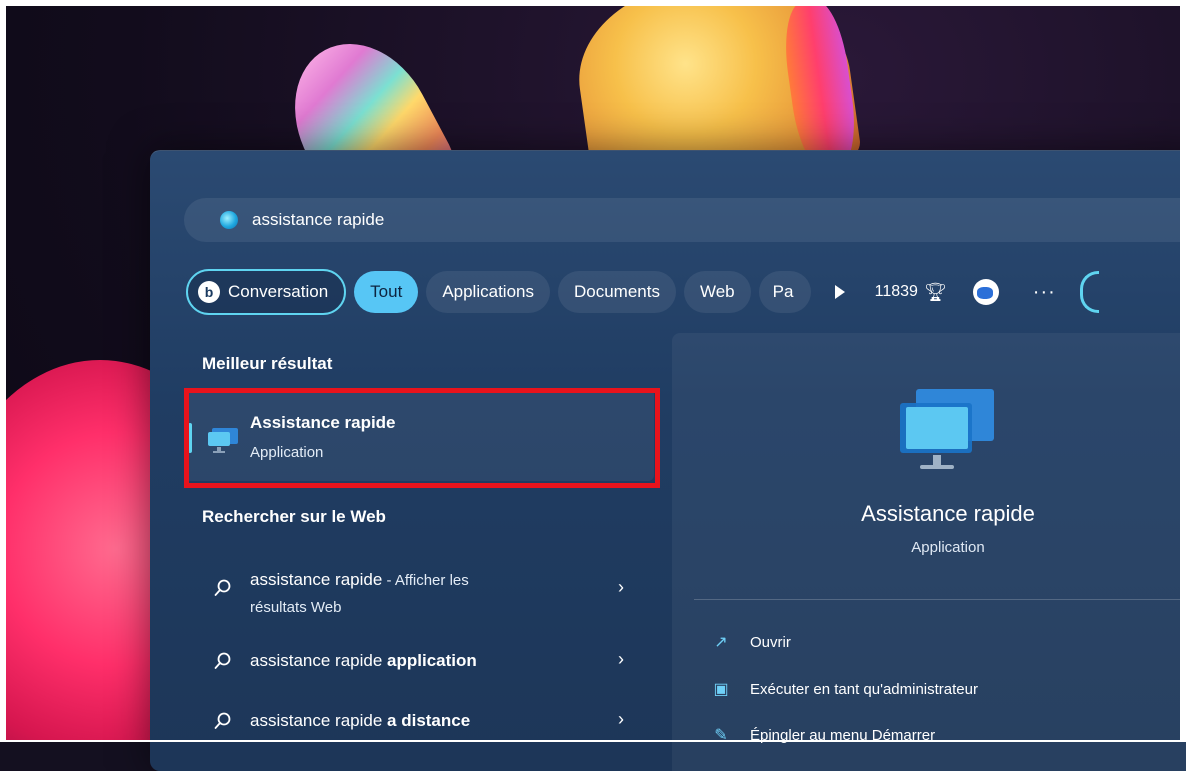  I want to click on preview-subtitle: Application, so click(948, 547).